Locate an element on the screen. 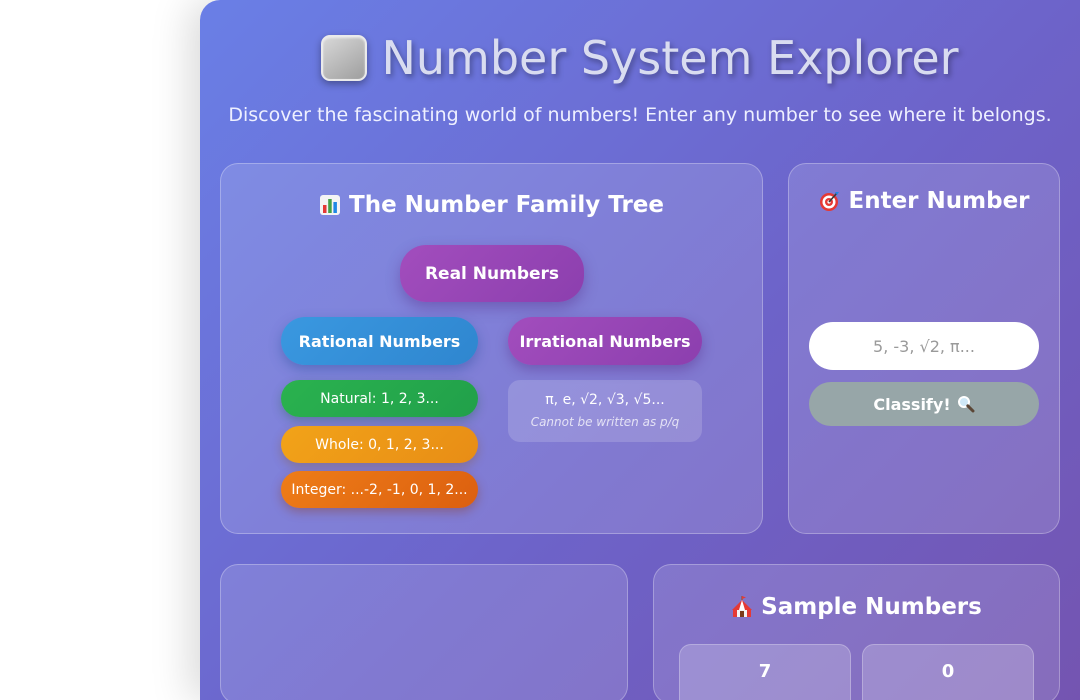 Image resolution: width=1080 pixels, height=700 pixels. bar-chart-icon is located at coordinates (330, 205).